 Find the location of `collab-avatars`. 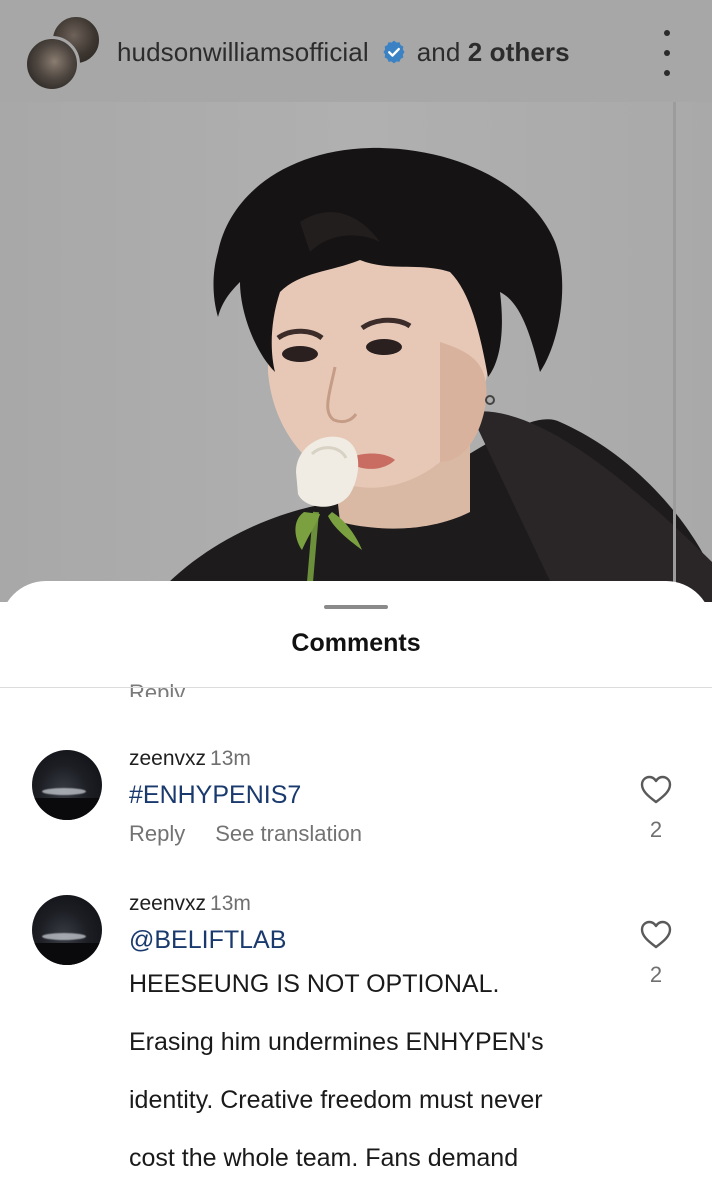

collab-avatars is located at coordinates (63, 53).